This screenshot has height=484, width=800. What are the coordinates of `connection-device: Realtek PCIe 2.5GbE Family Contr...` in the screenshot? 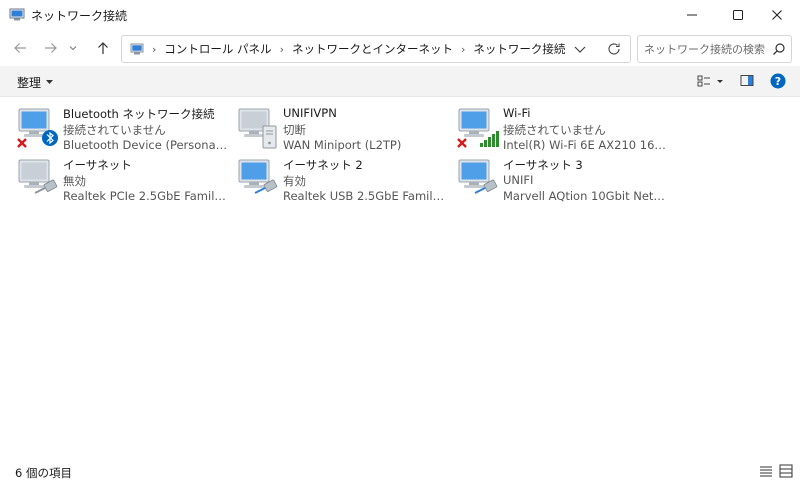 It's located at (145, 196).